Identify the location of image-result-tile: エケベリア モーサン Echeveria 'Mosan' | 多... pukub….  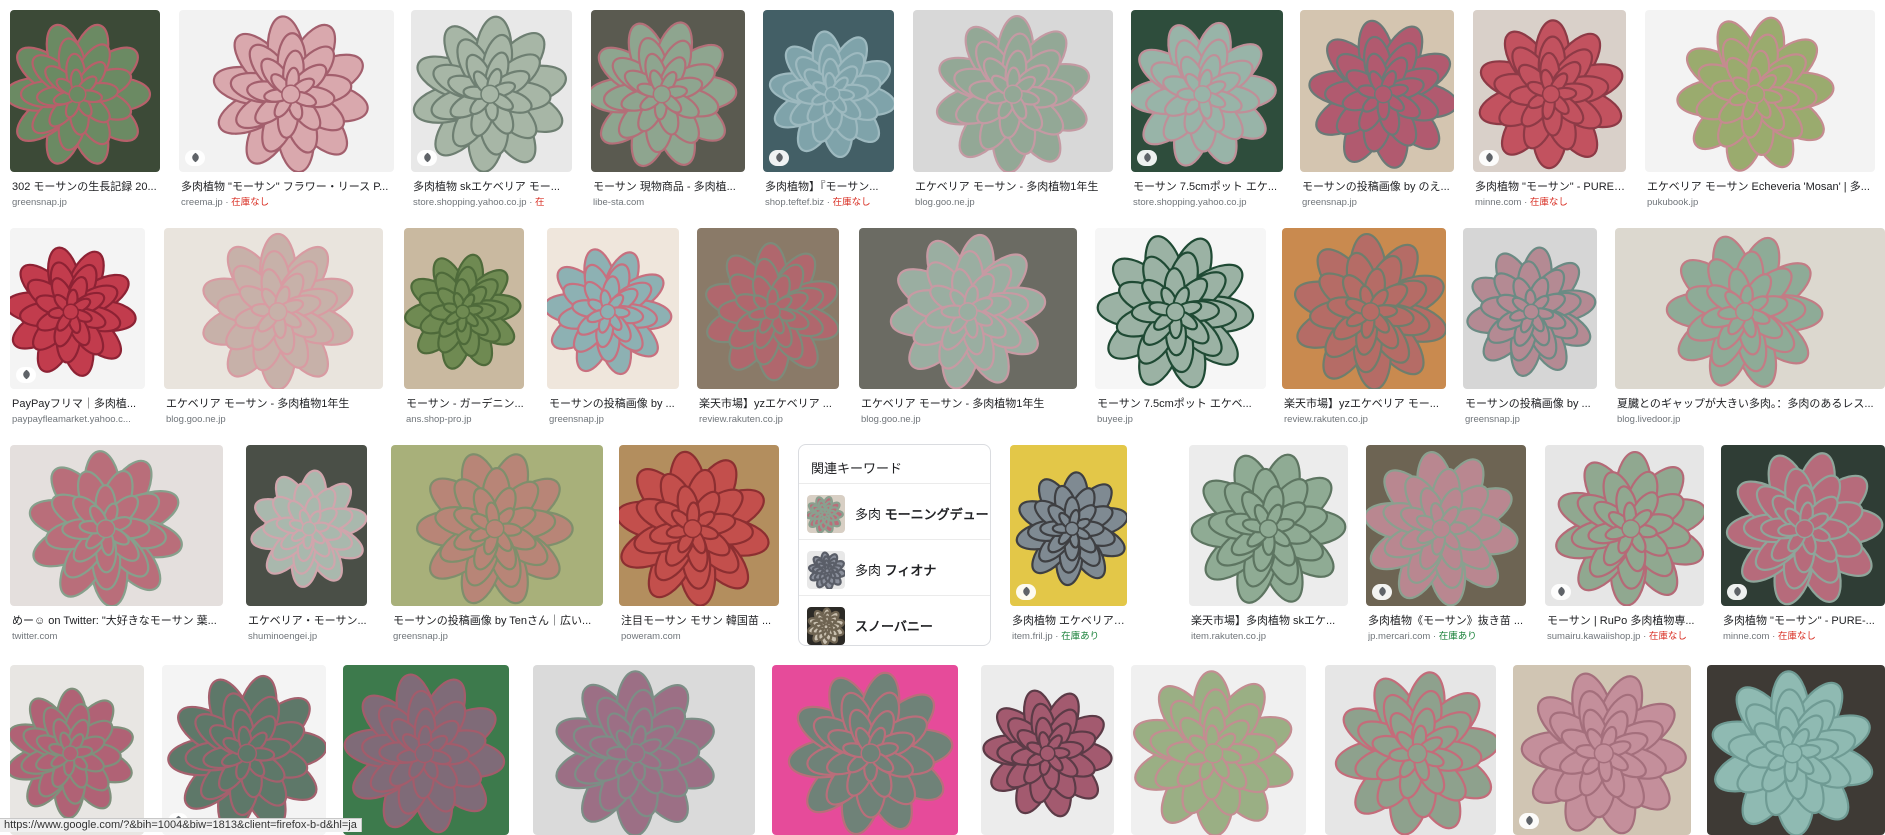
(1760, 109).